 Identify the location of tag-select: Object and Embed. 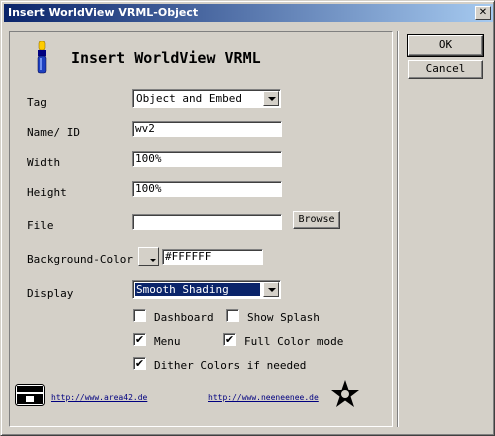
(206, 98).